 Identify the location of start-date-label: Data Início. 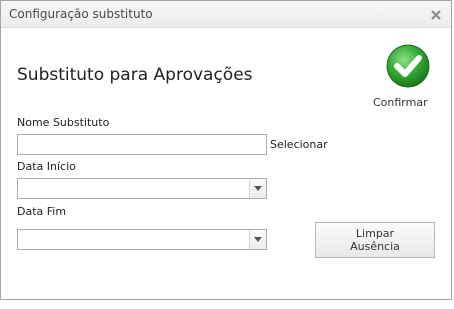
(46, 166).